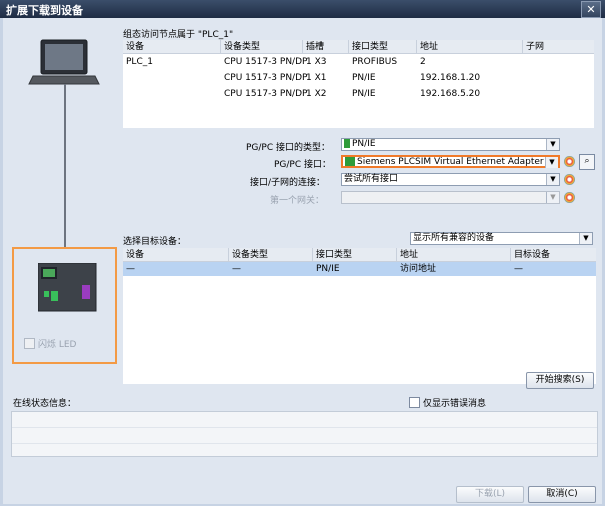 This screenshot has height=506, width=605. What do you see at coordinates (450, 144) in the screenshot?
I see `pgpc-type-select: PN/IE ▼` at bounding box center [450, 144].